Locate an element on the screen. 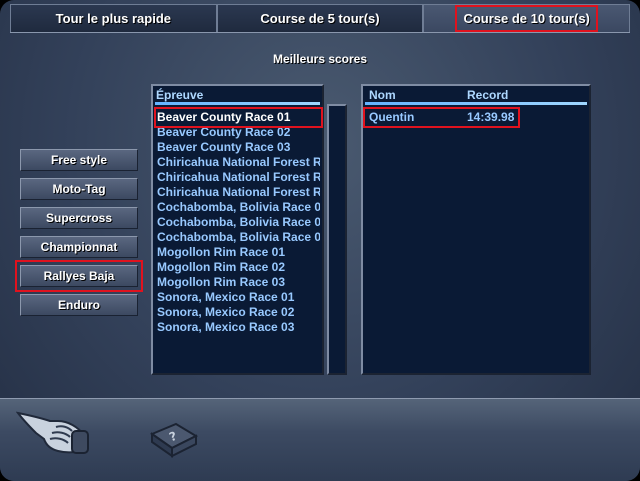 The image size is (640, 481). pointing-hand-icon is located at coordinates (53, 431).